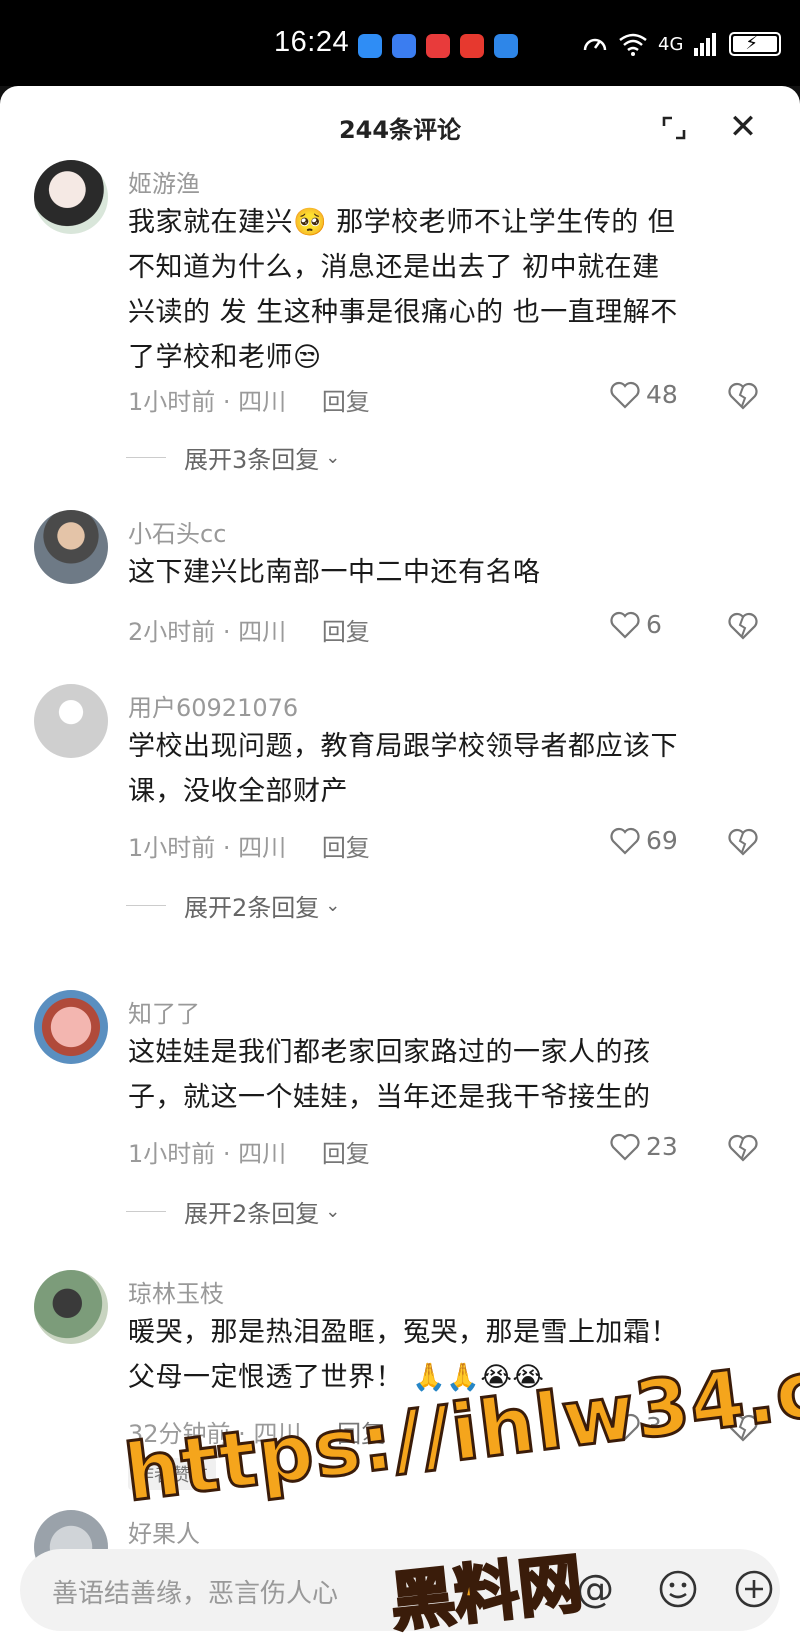  I want to click on like-button: 48, so click(644, 394).